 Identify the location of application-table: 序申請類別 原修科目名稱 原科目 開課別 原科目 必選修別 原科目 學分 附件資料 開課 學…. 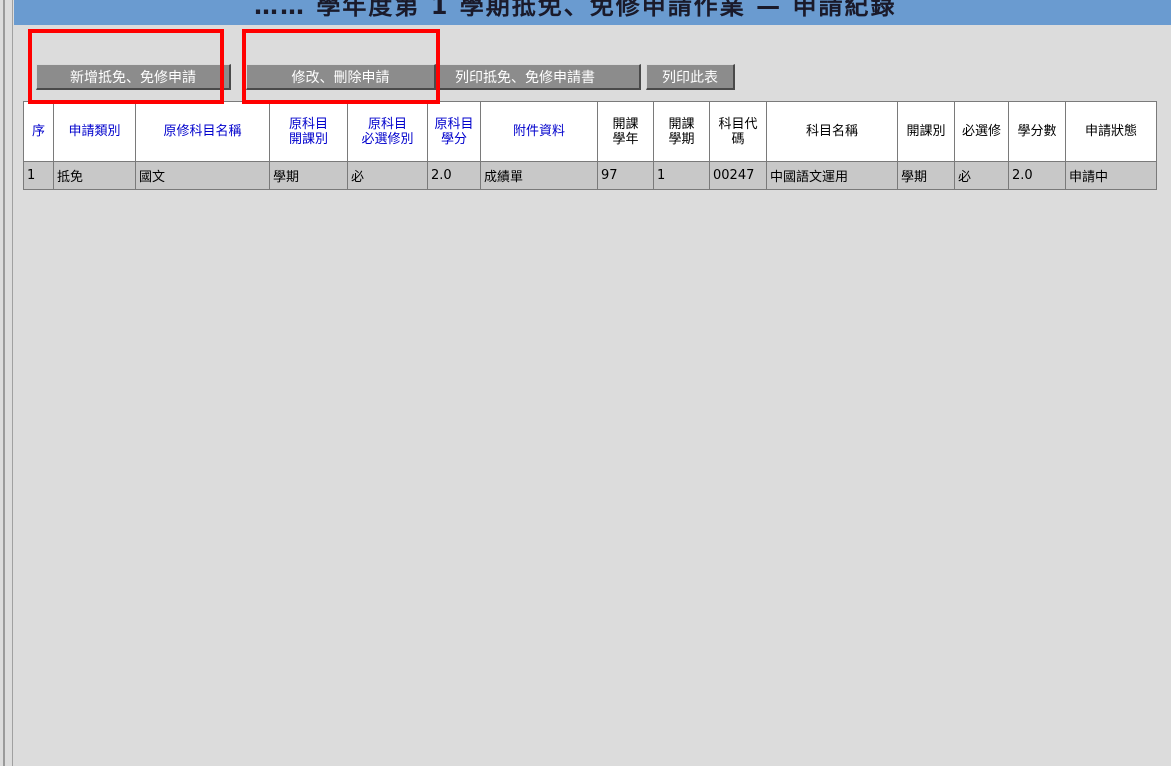
(590, 145).